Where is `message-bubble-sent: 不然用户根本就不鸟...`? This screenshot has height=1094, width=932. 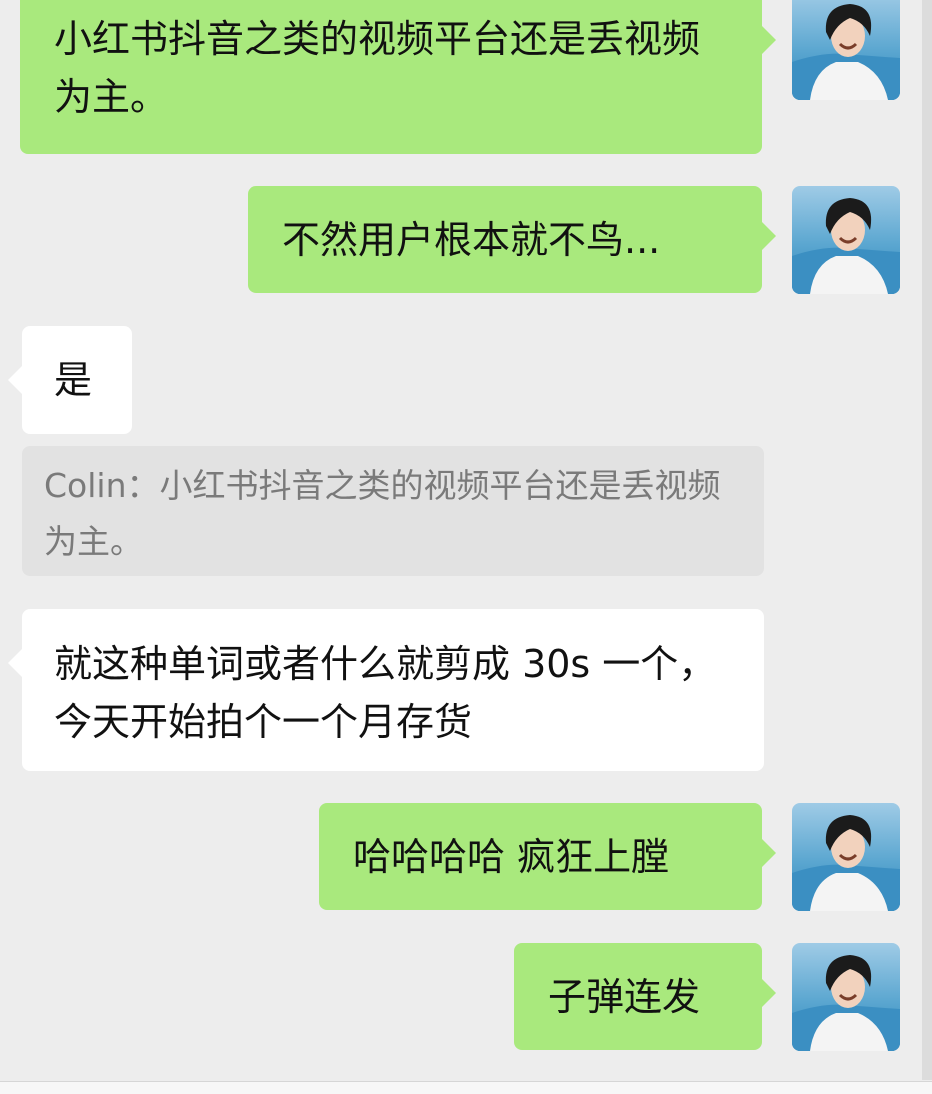 message-bubble-sent: 不然用户根本就不鸟... is located at coordinates (512, 239).